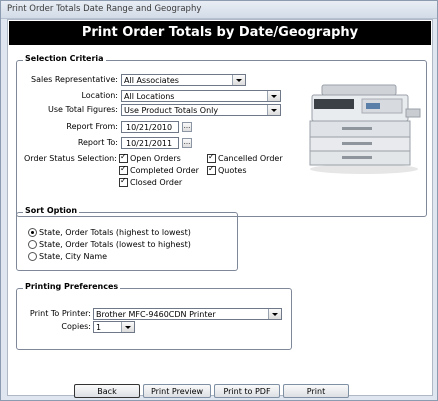  What do you see at coordinates (151, 80) in the screenshot?
I see `sales-rep-value: All Associates` at bounding box center [151, 80].